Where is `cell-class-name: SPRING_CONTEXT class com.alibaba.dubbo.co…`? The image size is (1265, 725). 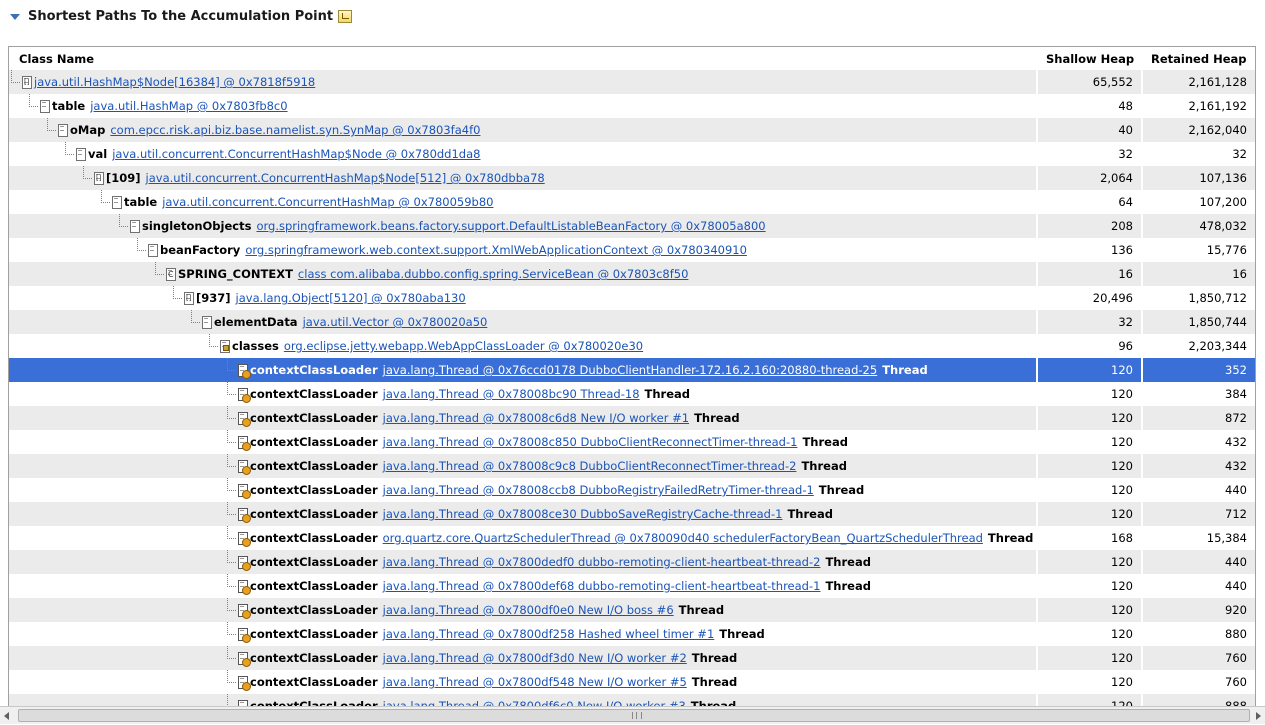
cell-class-name: SPRING_CONTEXT class com.alibaba.dubbo.co… is located at coordinates (522, 274).